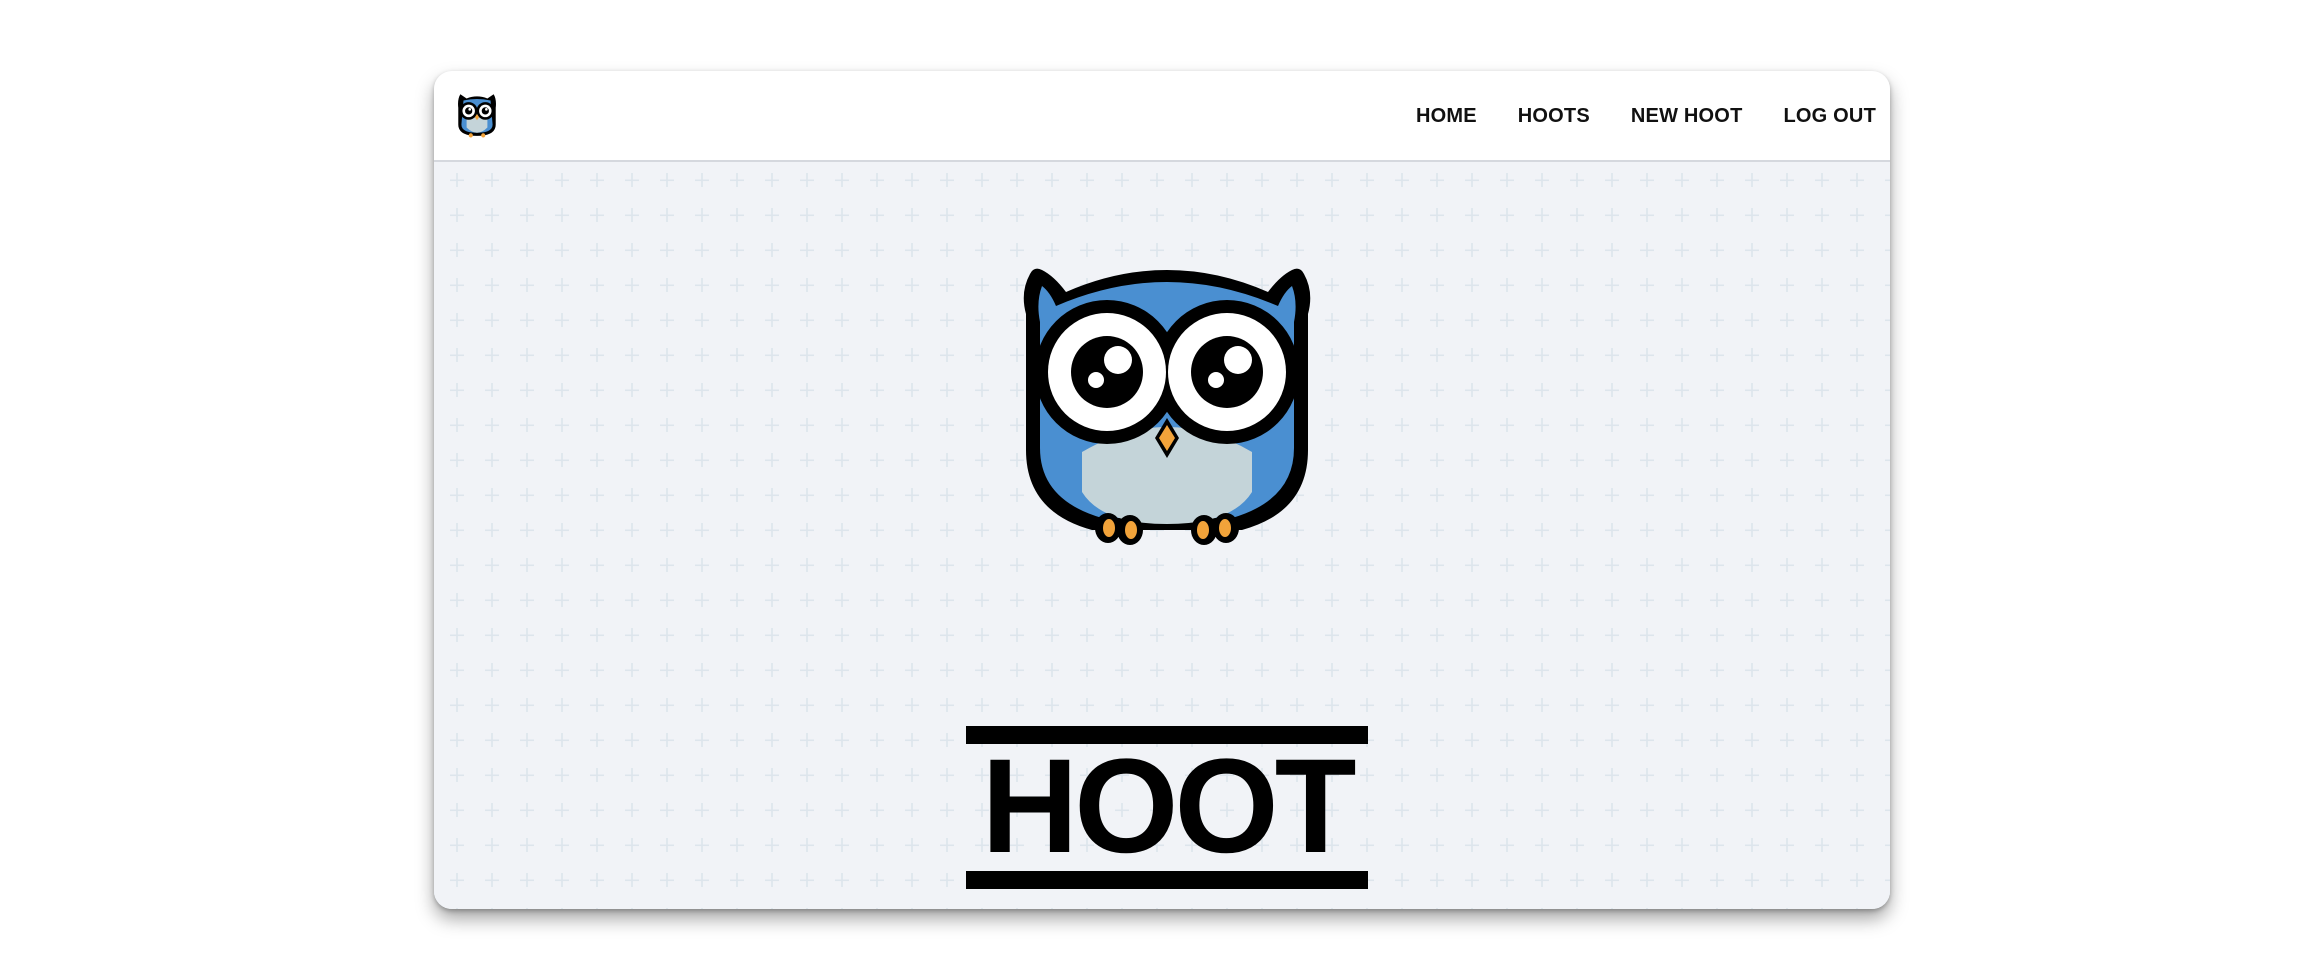 The image size is (2324, 978). I want to click on hoot-wordmark: HOOT, so click(1167, 807).